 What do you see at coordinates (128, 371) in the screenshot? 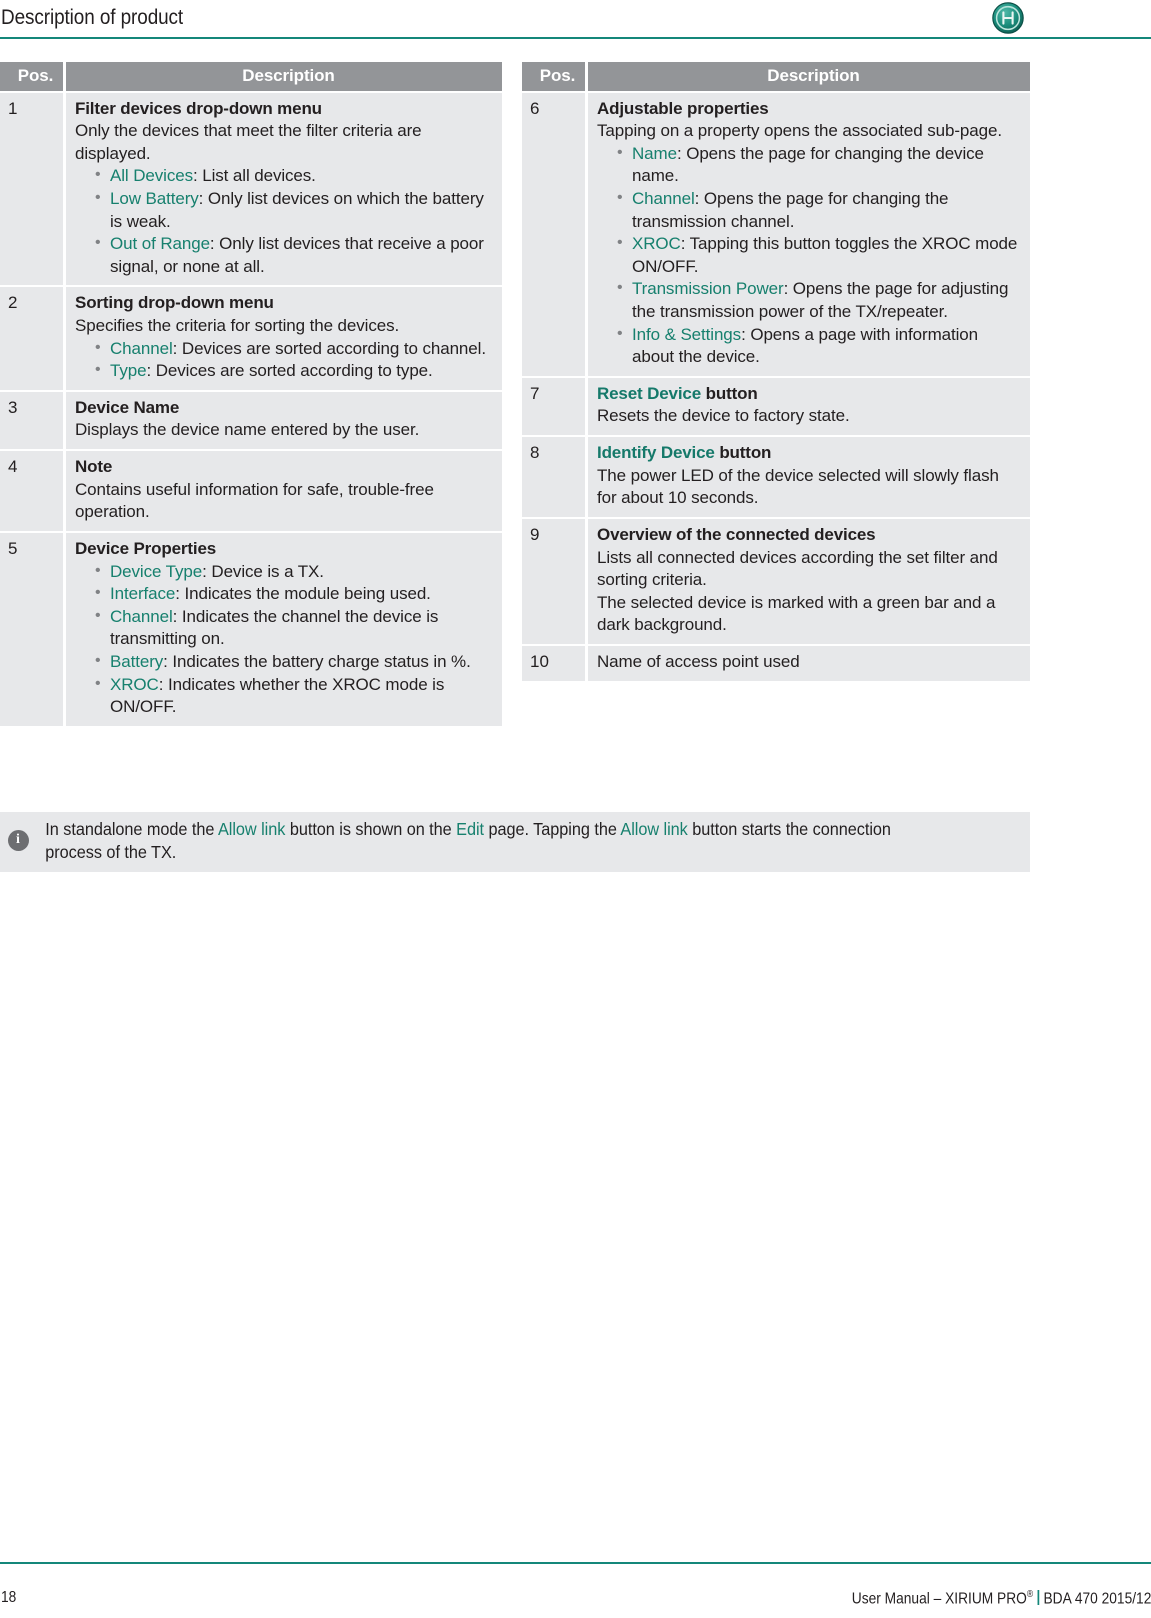
I see `bullet-term: Type` at bounding box center [128, 371].